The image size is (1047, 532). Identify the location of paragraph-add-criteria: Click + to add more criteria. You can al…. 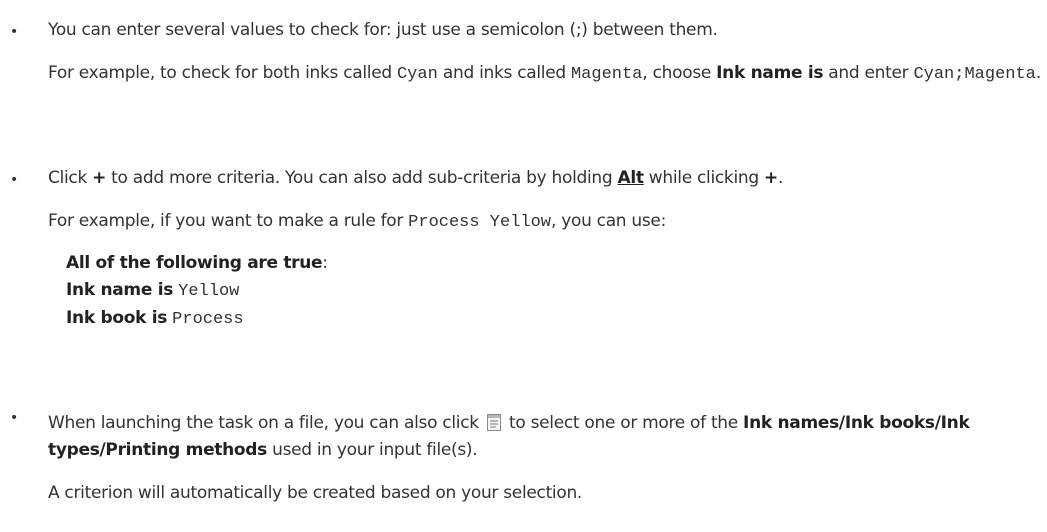
(416, 178).